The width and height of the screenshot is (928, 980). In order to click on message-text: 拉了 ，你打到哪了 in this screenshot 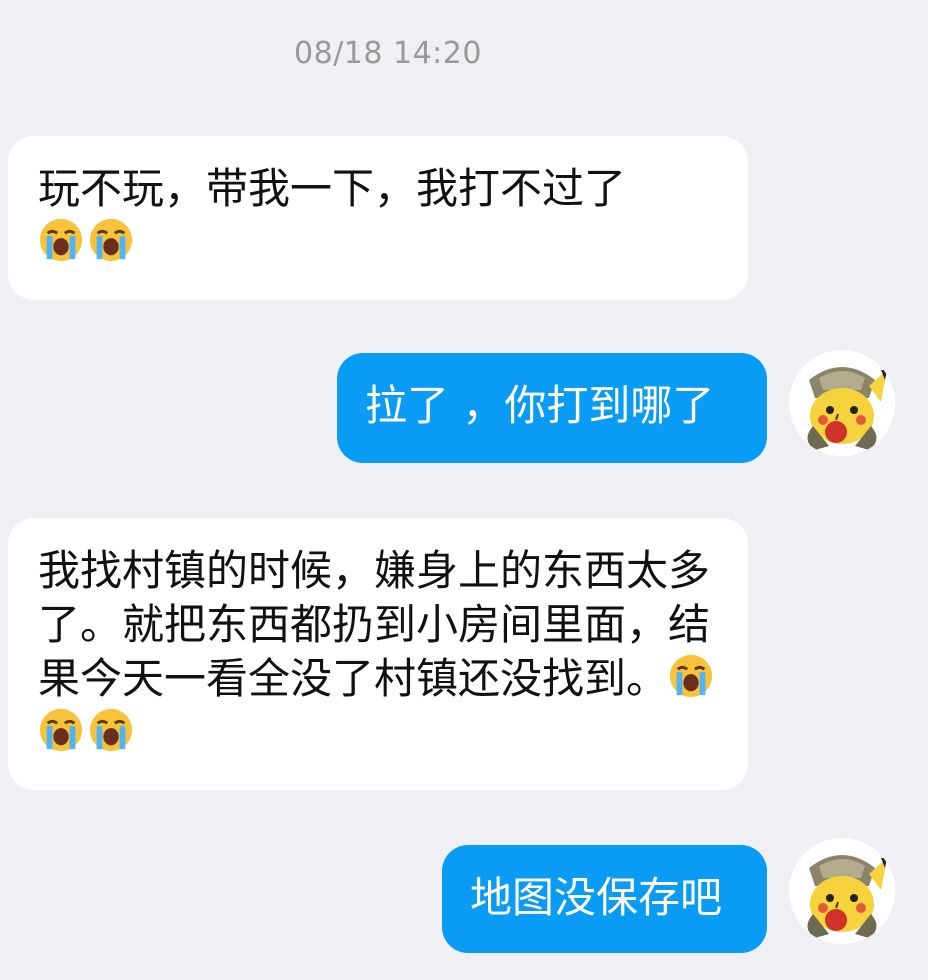, I will do `click(540, 405)`.